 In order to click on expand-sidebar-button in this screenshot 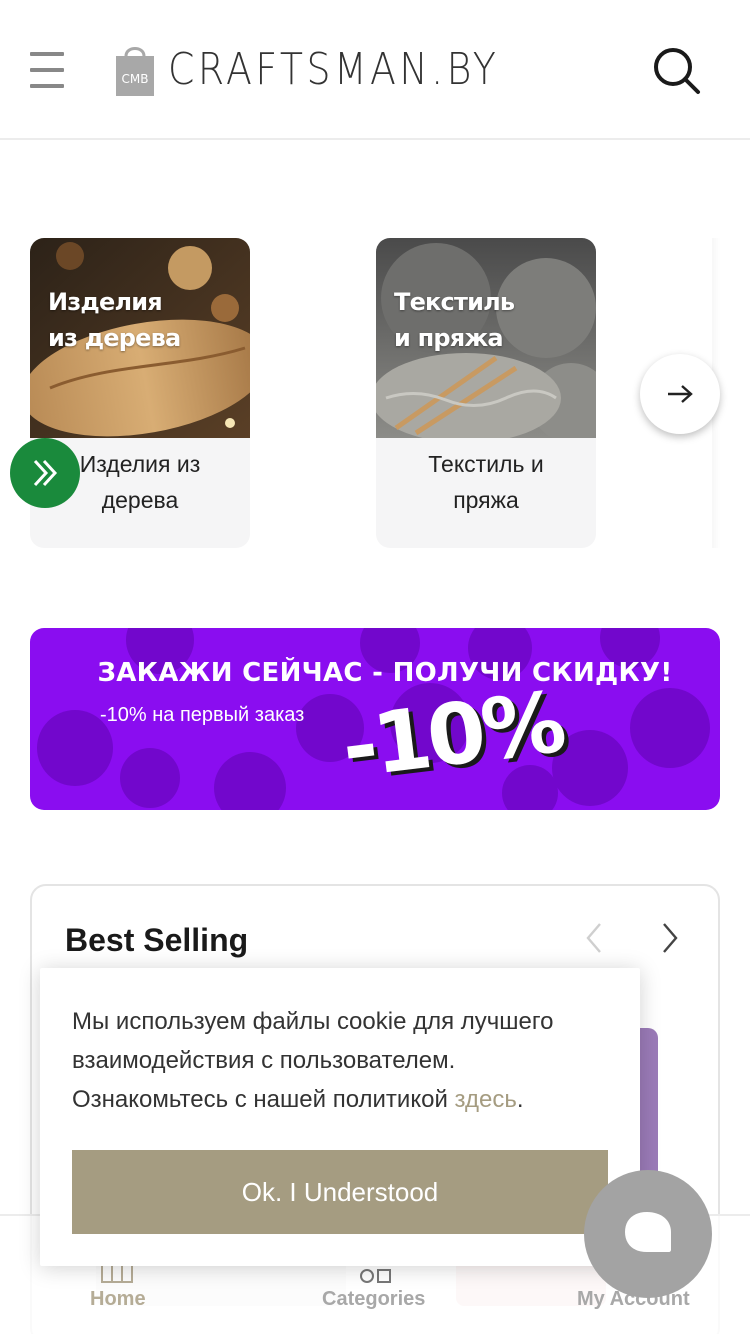, I will do `click(45, 473)`.